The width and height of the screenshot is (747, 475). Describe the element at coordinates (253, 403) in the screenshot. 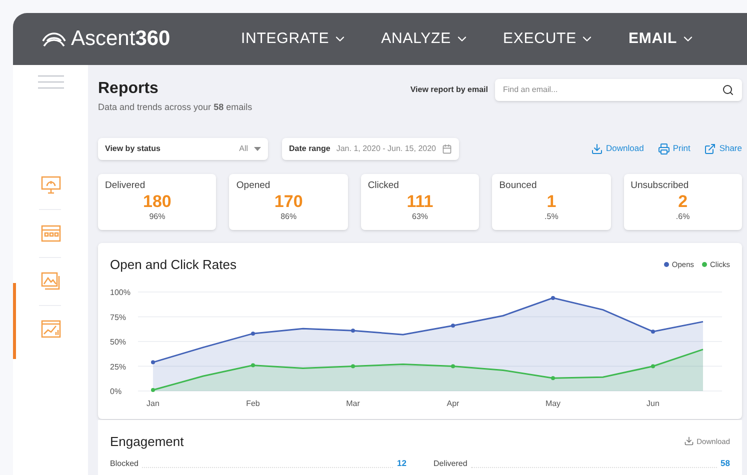

I see `axis-label: Feb` at that location.